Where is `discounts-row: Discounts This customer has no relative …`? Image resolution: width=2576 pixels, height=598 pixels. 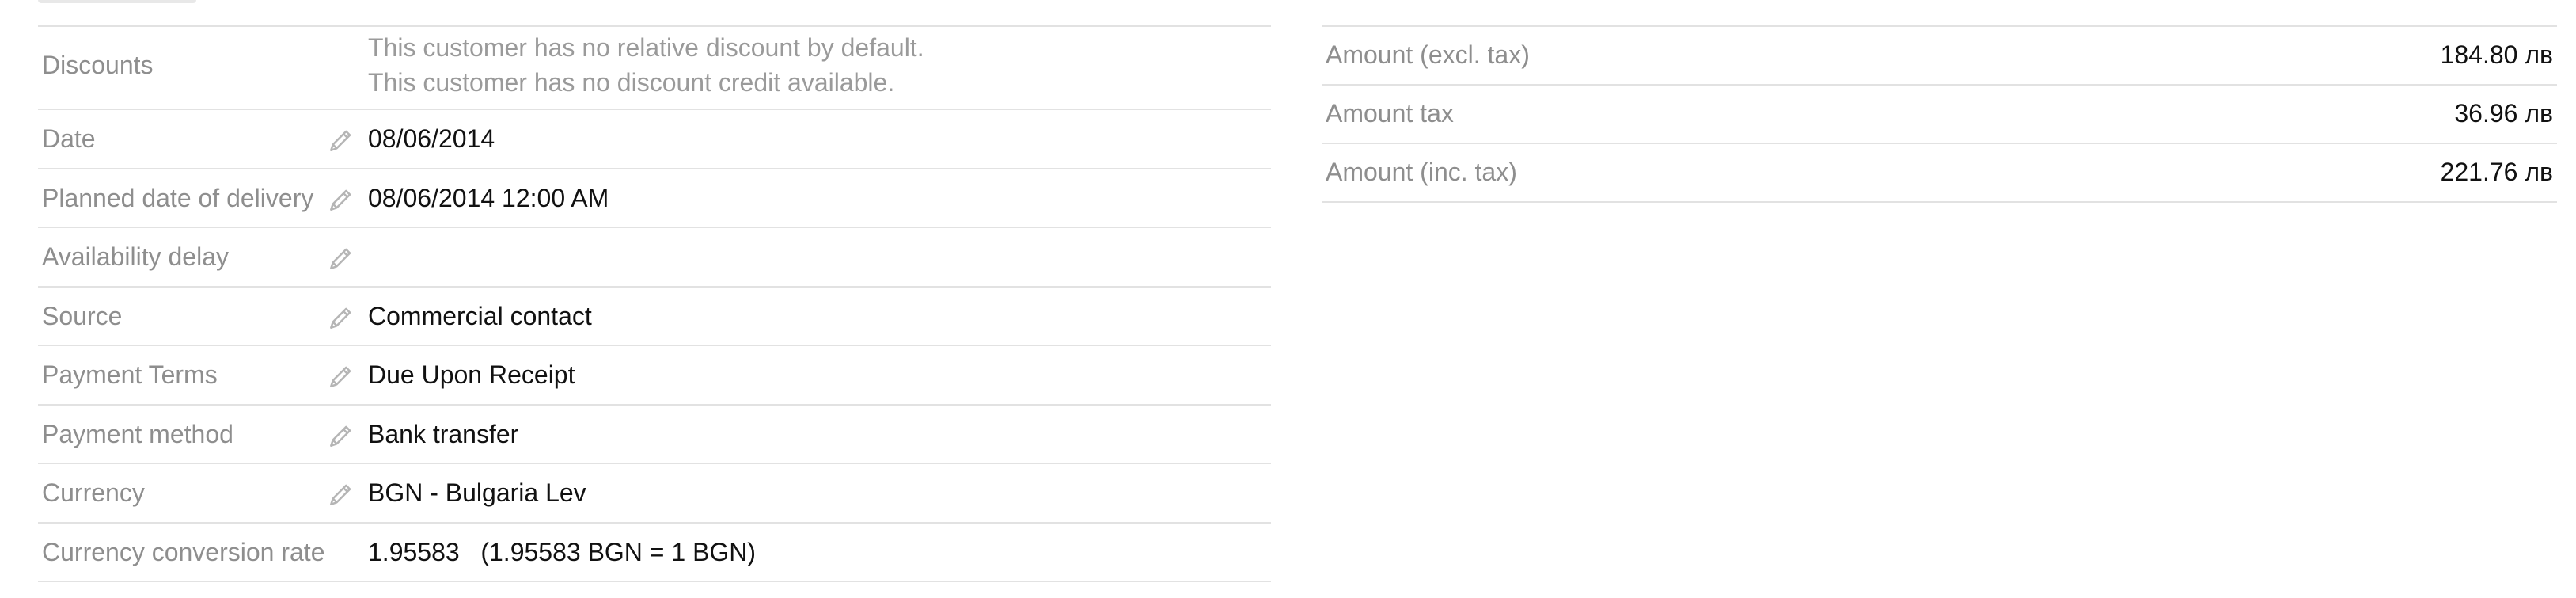 discounts-row: Discounts This customer has no relative … is located at coordinates (654, 68).